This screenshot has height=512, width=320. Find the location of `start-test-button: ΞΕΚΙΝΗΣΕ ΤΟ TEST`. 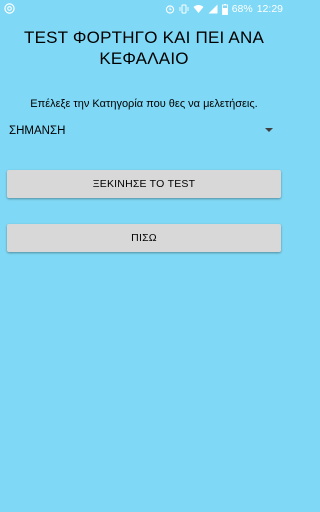

start-test-button: ΞΕΚΙΝΗΣΕ ΤΟ TEST is located at coordinates (144, 184).